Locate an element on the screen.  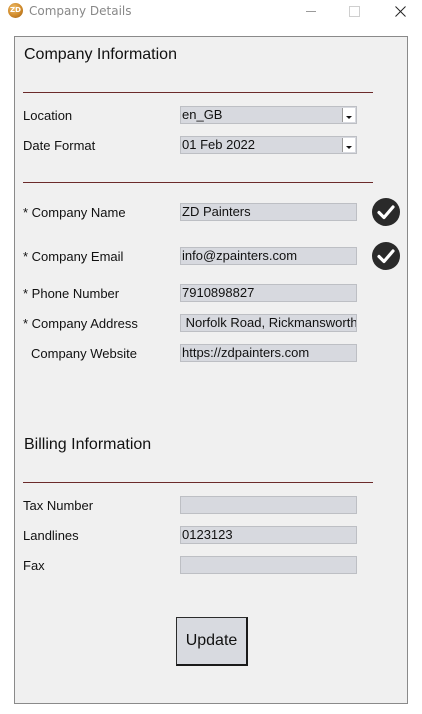
date-format-label: Date Format is located at coordinates (59, 145).